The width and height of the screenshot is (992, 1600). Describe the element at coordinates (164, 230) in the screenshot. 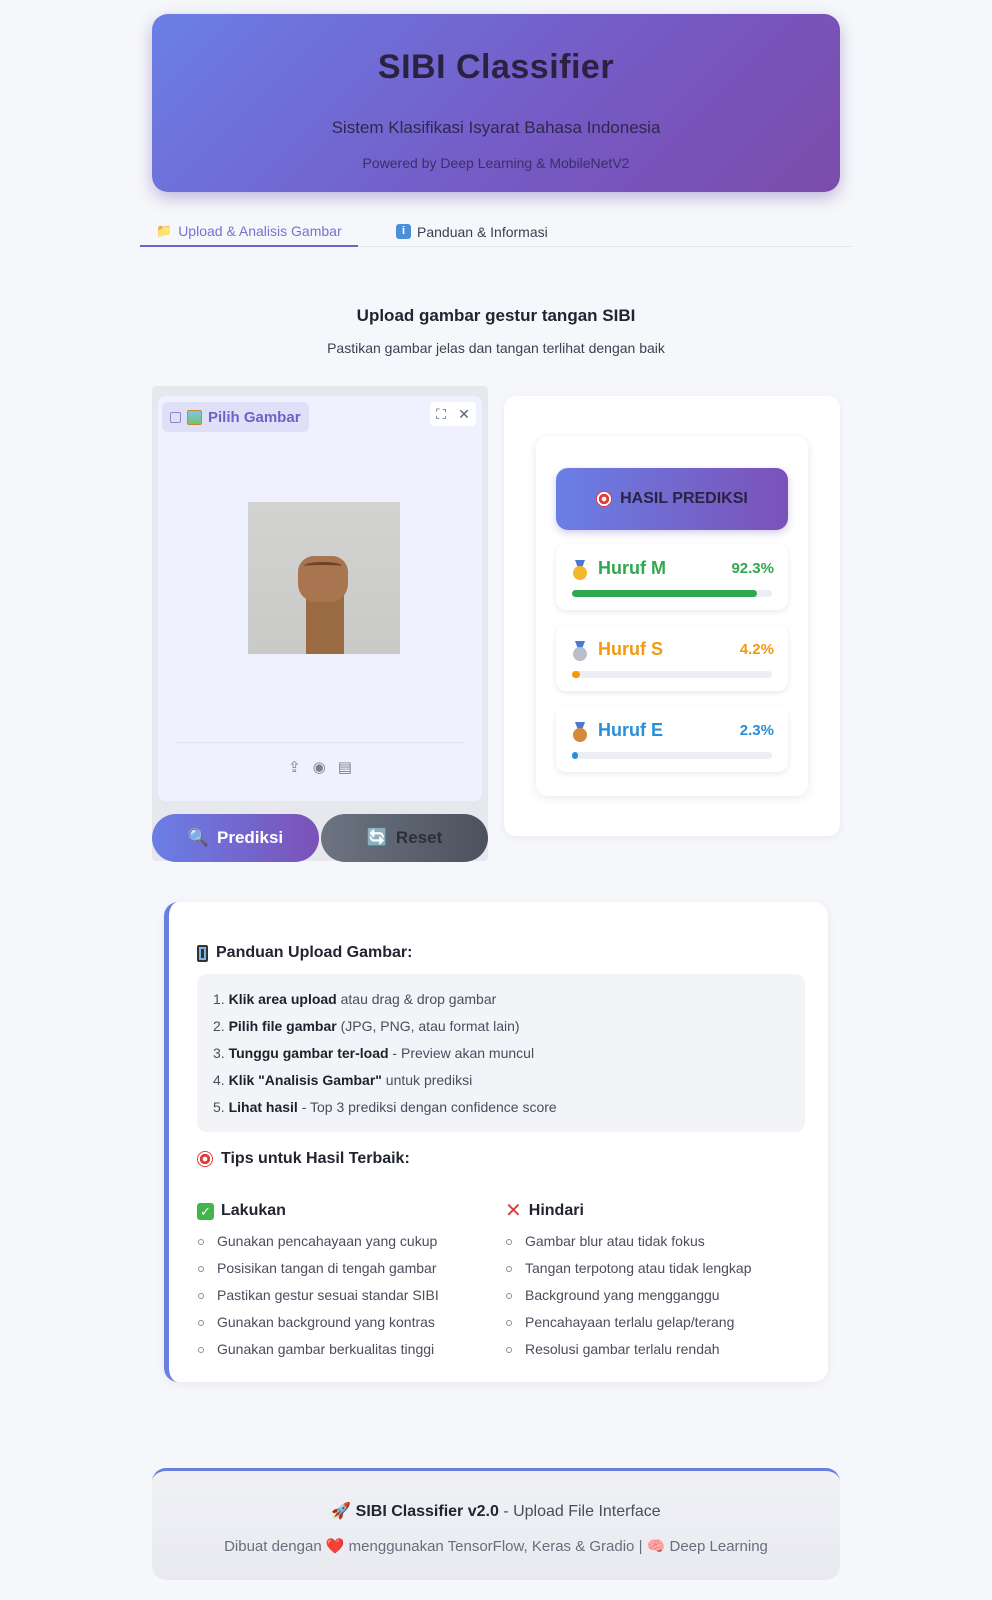

I see `folder-icon: 📁` at that location.